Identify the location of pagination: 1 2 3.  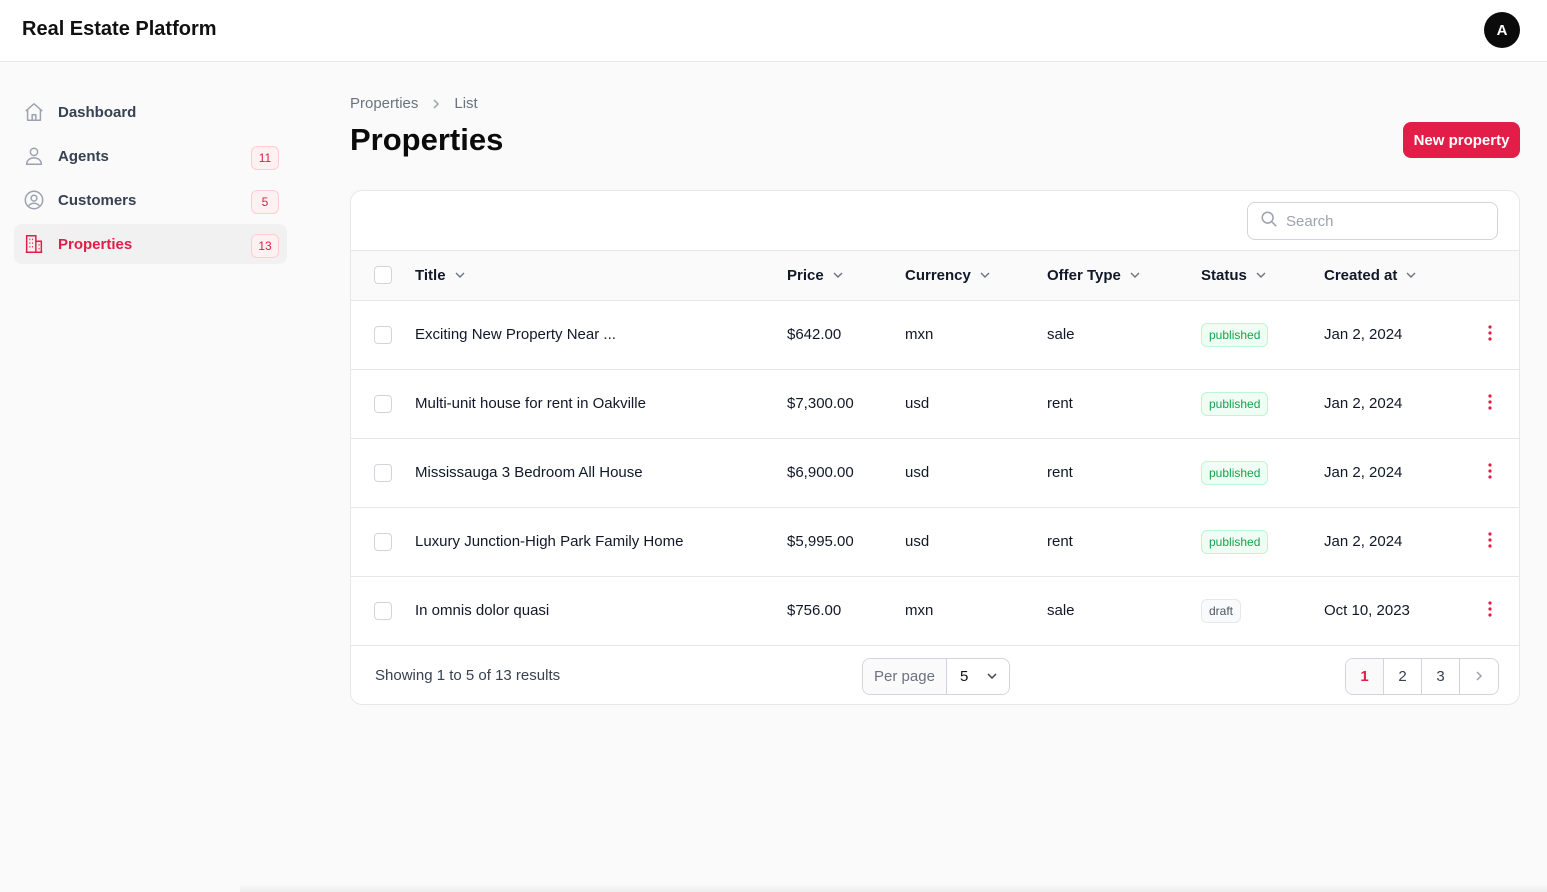
(1422, 676).